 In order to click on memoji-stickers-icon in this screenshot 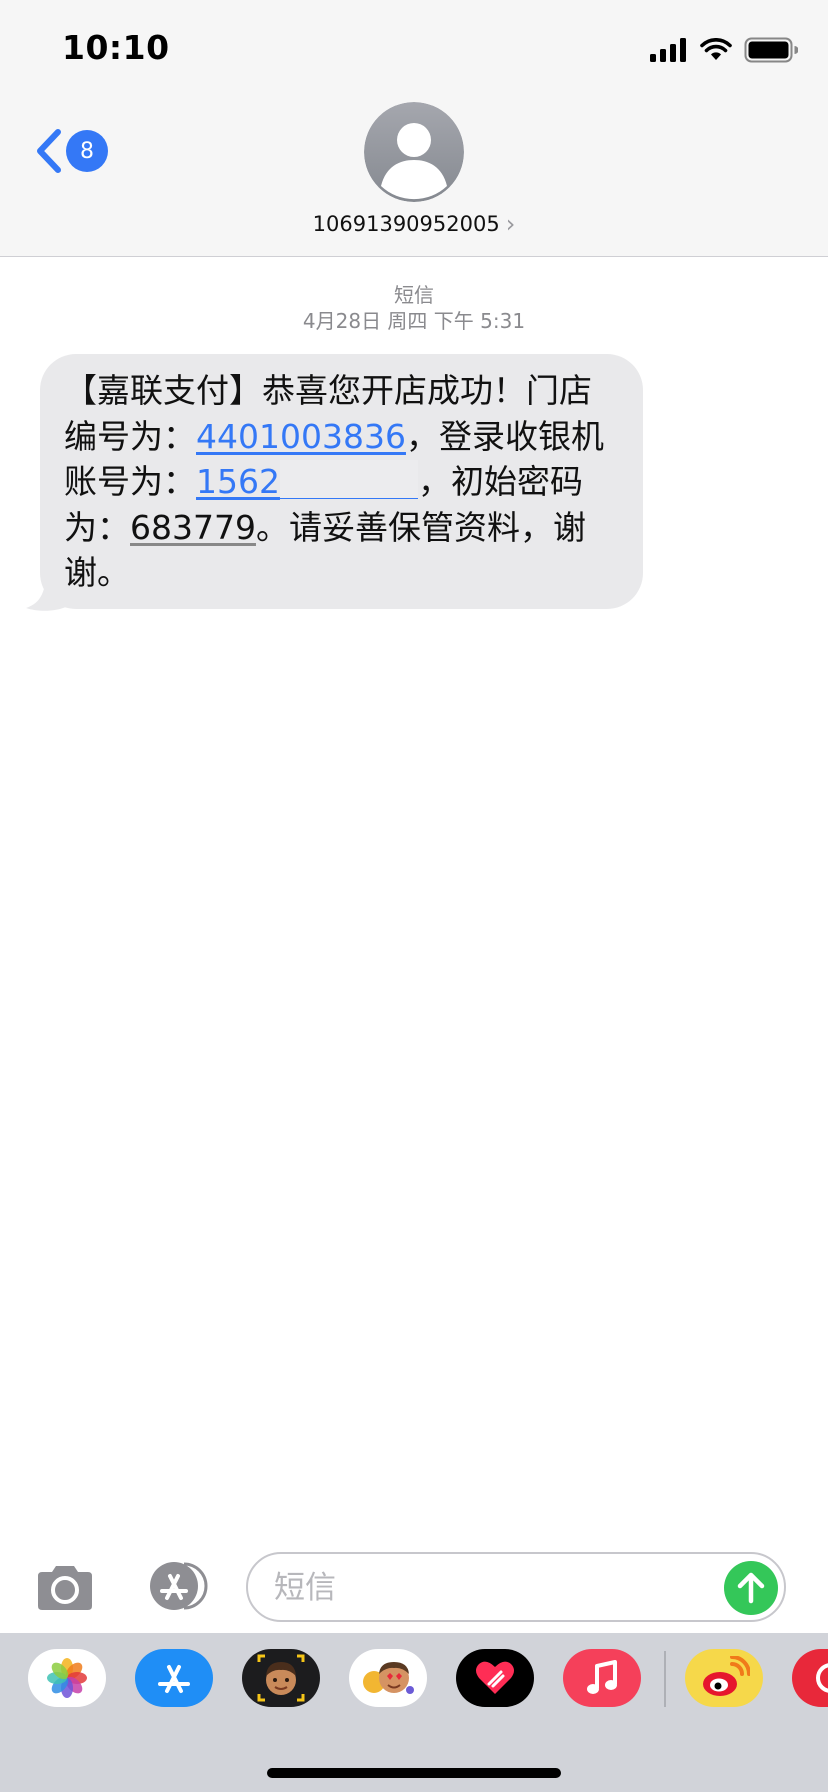, I will do `click(281, 1678)`.